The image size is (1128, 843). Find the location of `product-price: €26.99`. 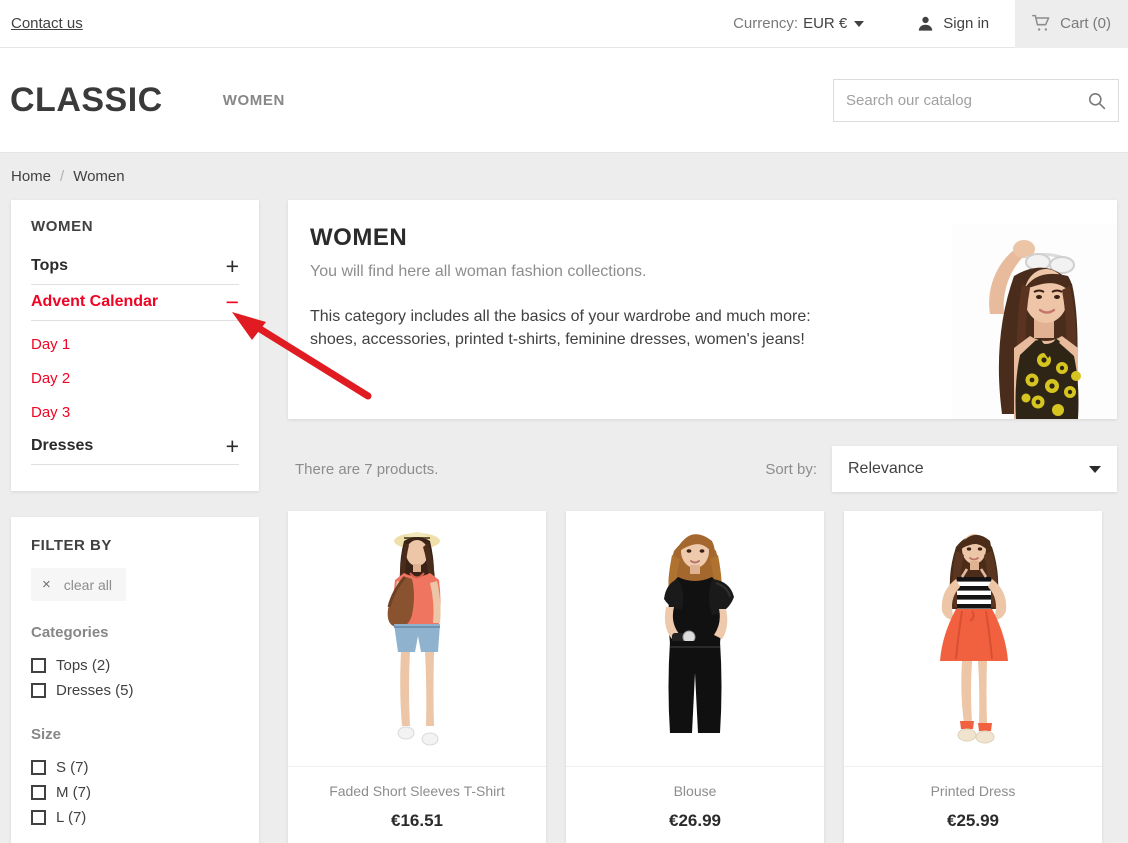

product-price: €26.99 is located at coordinates (695, 820).